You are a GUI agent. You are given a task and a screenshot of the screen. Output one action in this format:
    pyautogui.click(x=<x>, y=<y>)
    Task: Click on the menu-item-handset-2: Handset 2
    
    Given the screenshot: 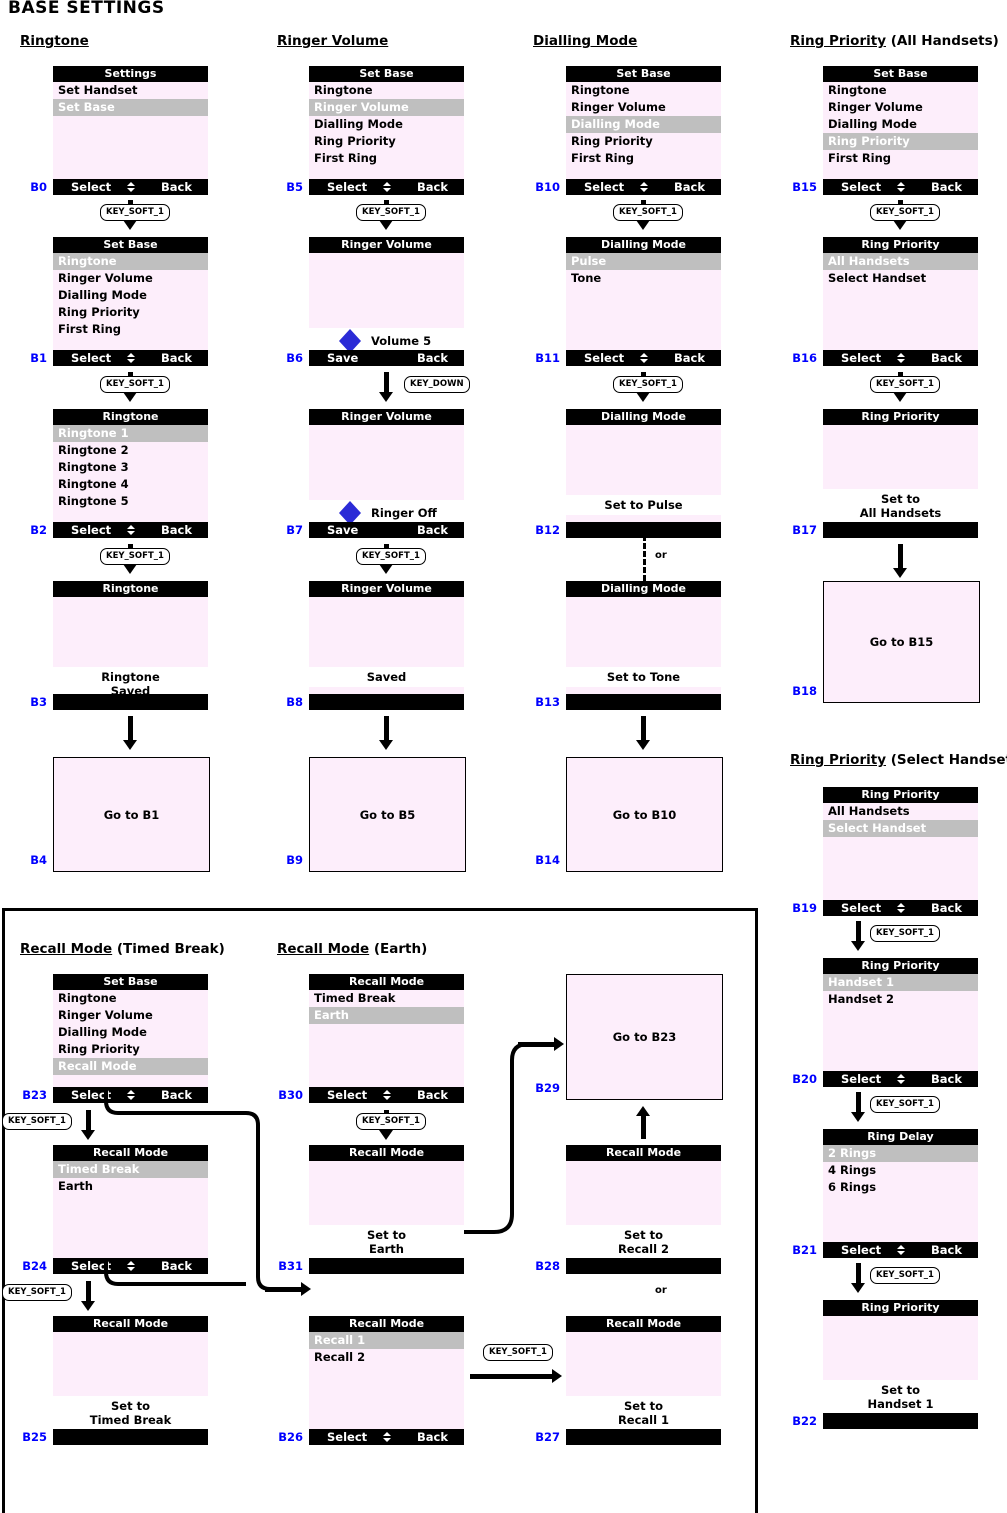 What is the action you would take?
    pyautogui.click(x=900, y=999)
    